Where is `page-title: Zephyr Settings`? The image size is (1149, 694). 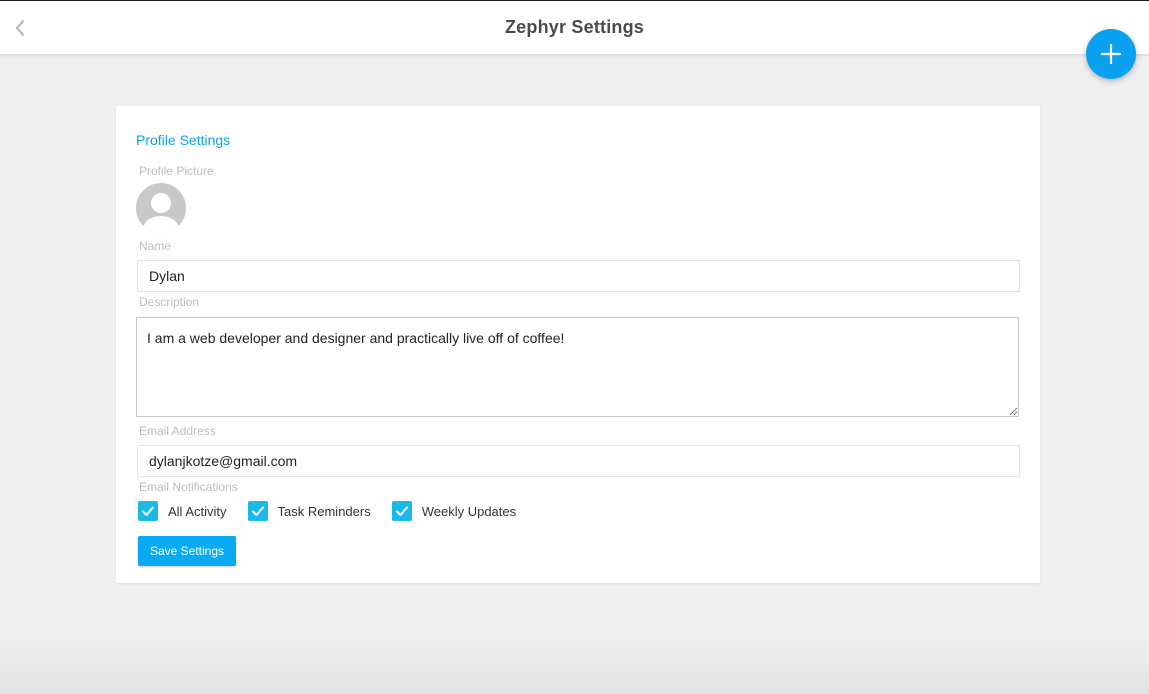 page-title: Zephyr Settings is located at coordinates (574, 27).